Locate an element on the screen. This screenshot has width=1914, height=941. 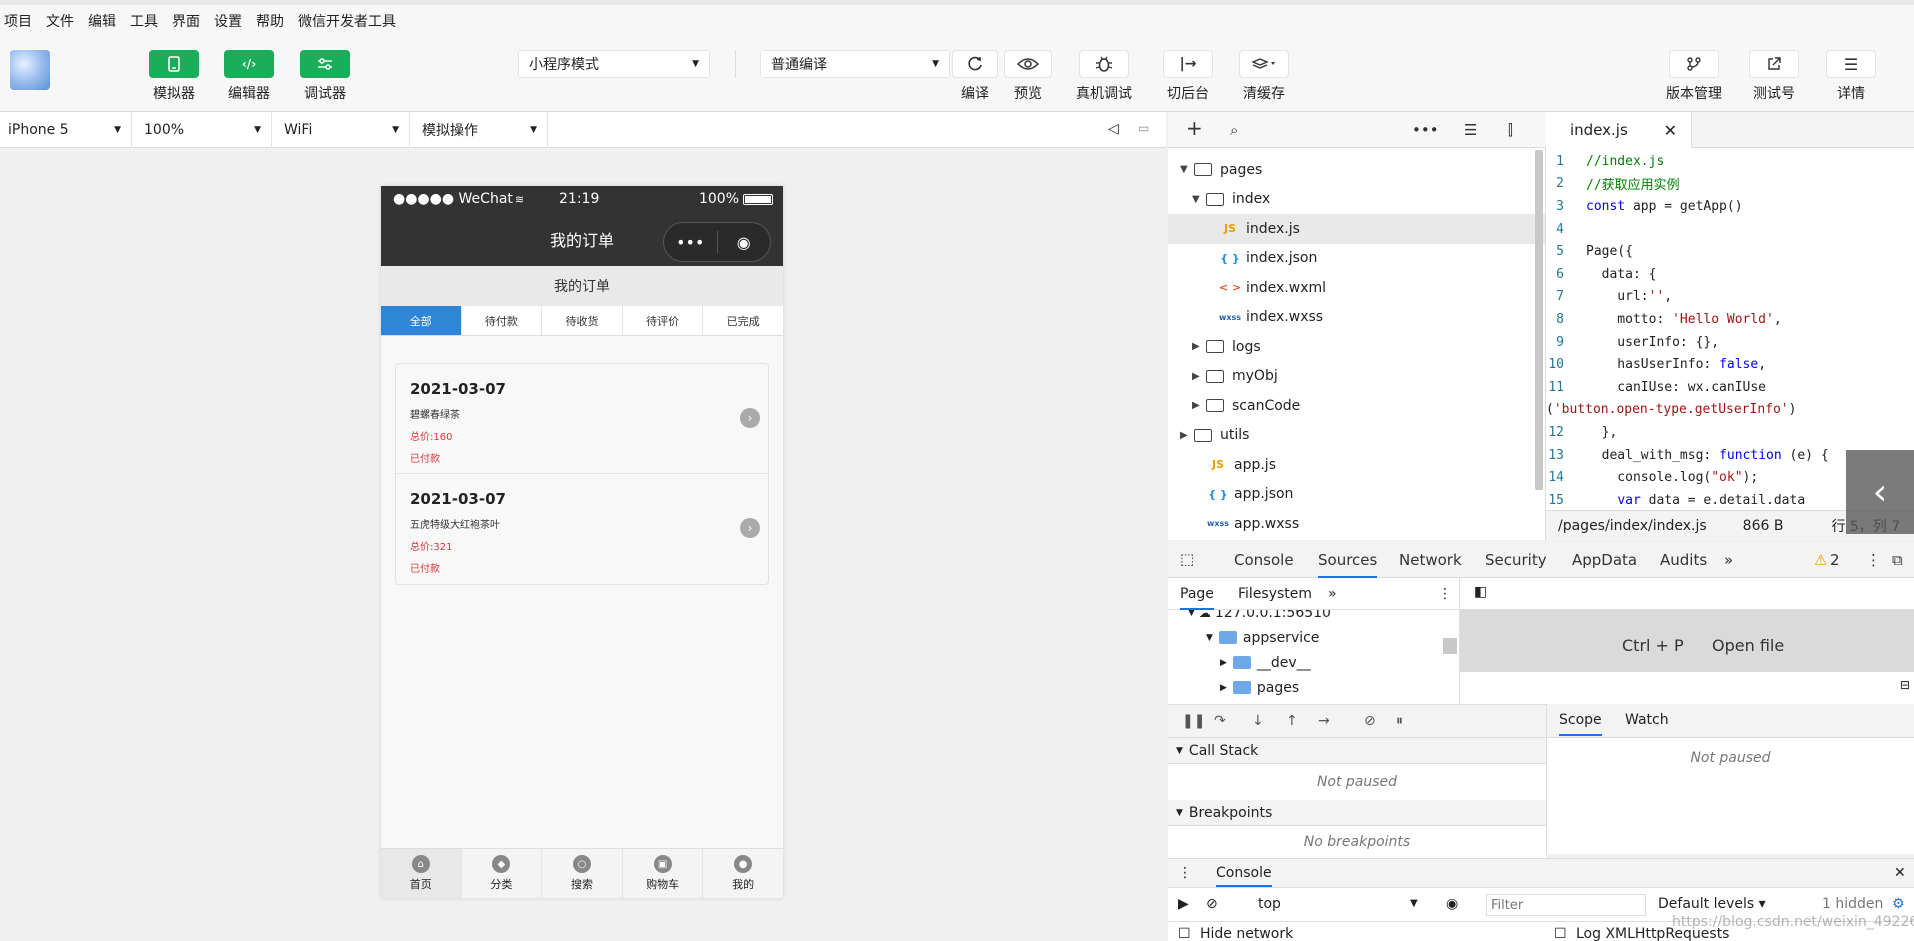
breakpoints-header: ▼ Breakpoints is located at coordinates (1357, 813).